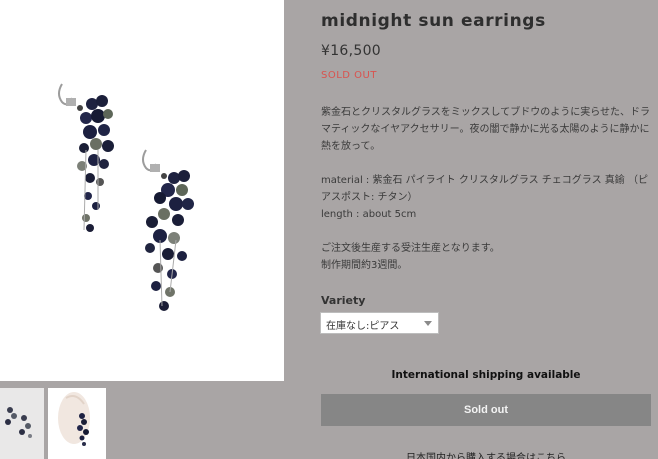 The width and height of the screenshot is (658, 459). I want to click on shipping-notice: International shipping available, so click(486, 375).